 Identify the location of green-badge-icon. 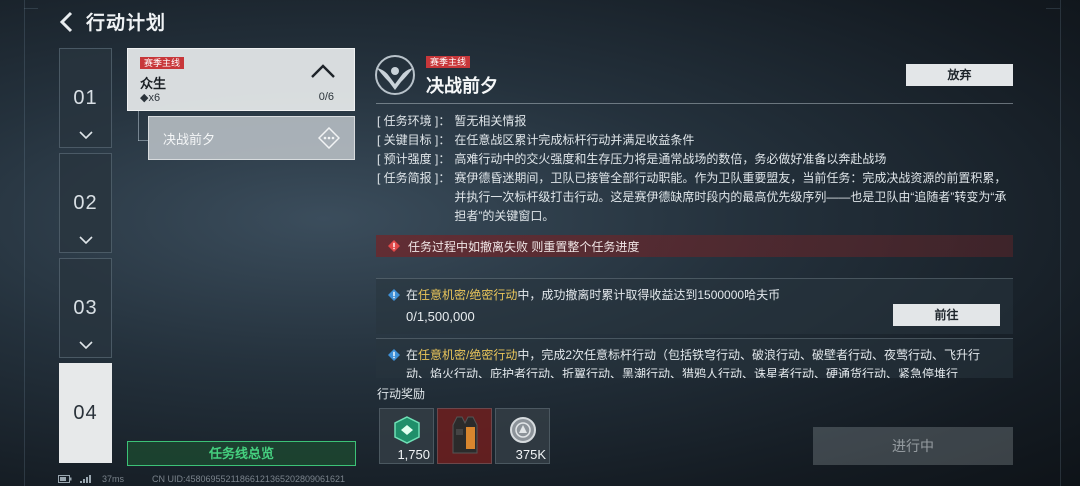
(406, 430).